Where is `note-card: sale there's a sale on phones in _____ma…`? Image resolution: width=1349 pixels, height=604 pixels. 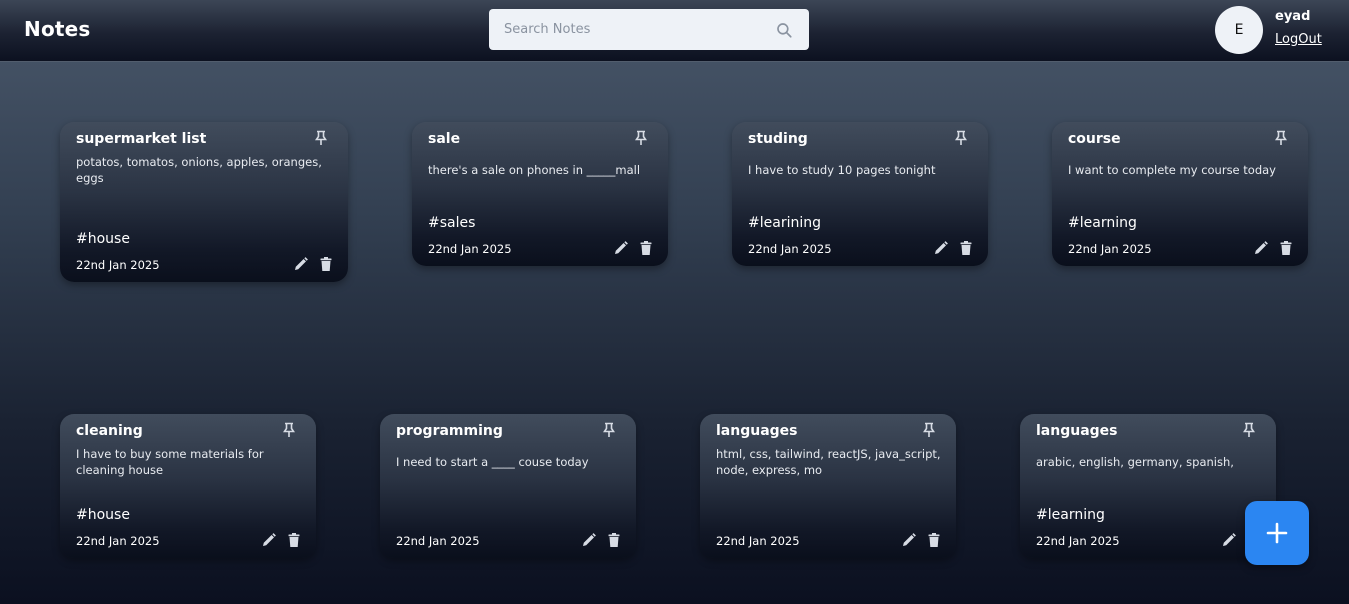 note-card: sale there's a sale on phones in _____ma… is located at coordinates (540, 194).